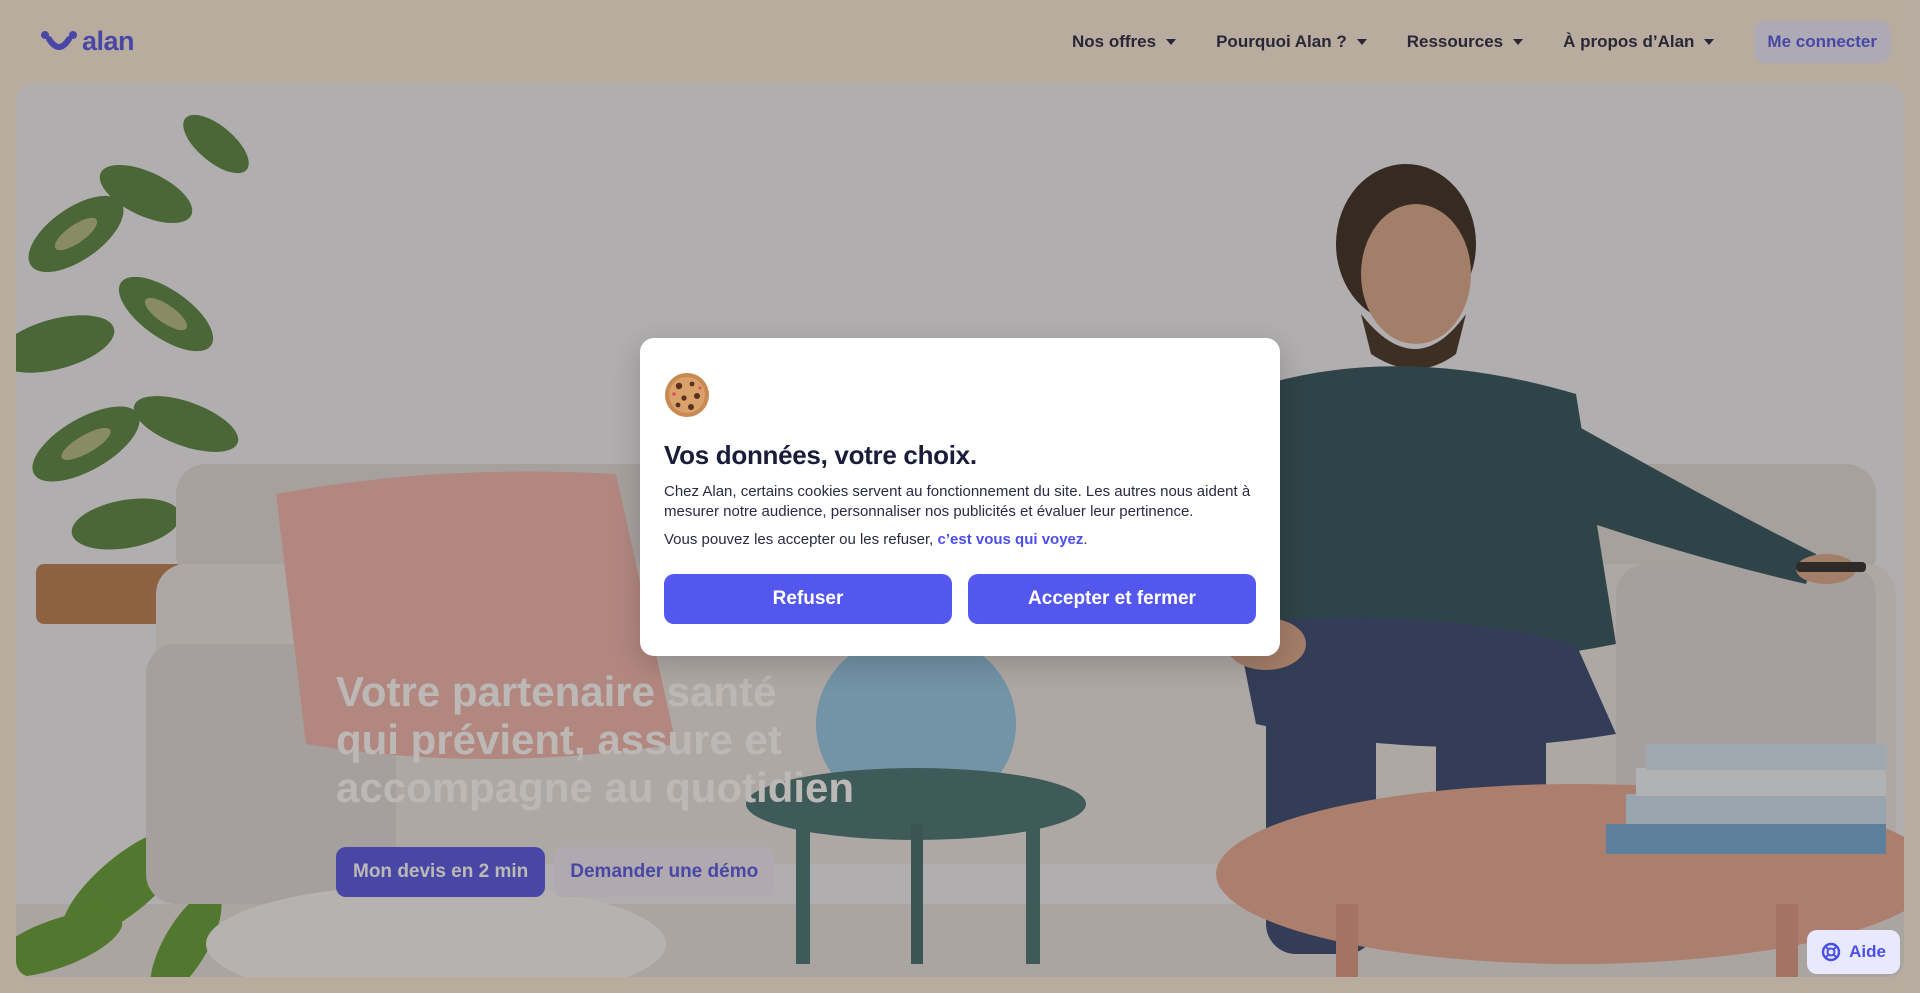  Describe the element at coordinates (808, 599) in the screenshot. I see `refuse-cookies-button: Refuser` at that location.